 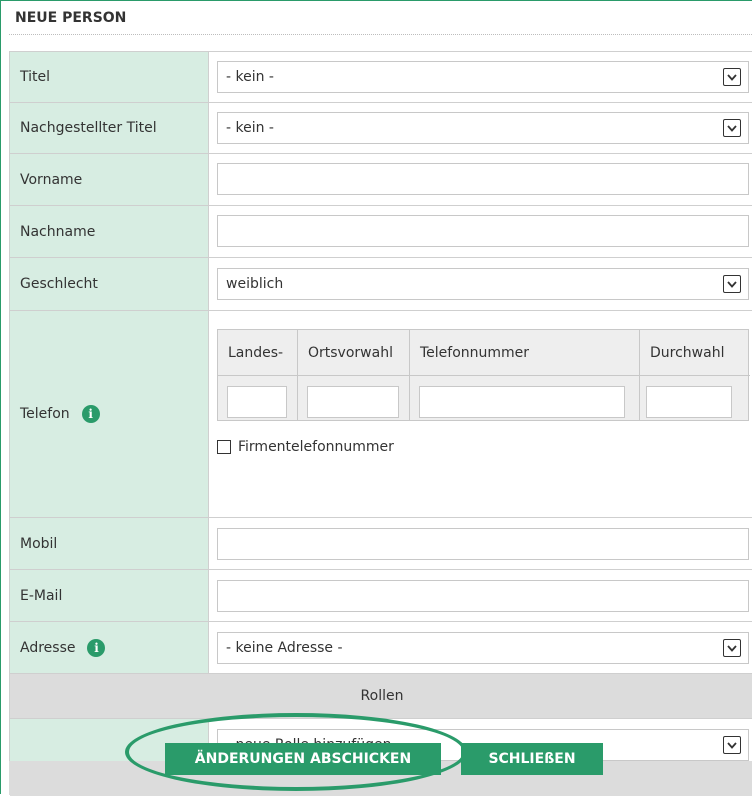 I want to click on rollen-section-header: Rollen, so click(x=381, y=696).